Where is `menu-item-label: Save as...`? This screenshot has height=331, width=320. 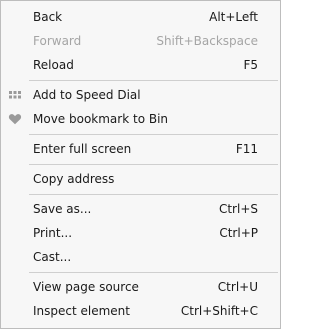
menu-item-label: Save as... is located at coordinates (62, 209).